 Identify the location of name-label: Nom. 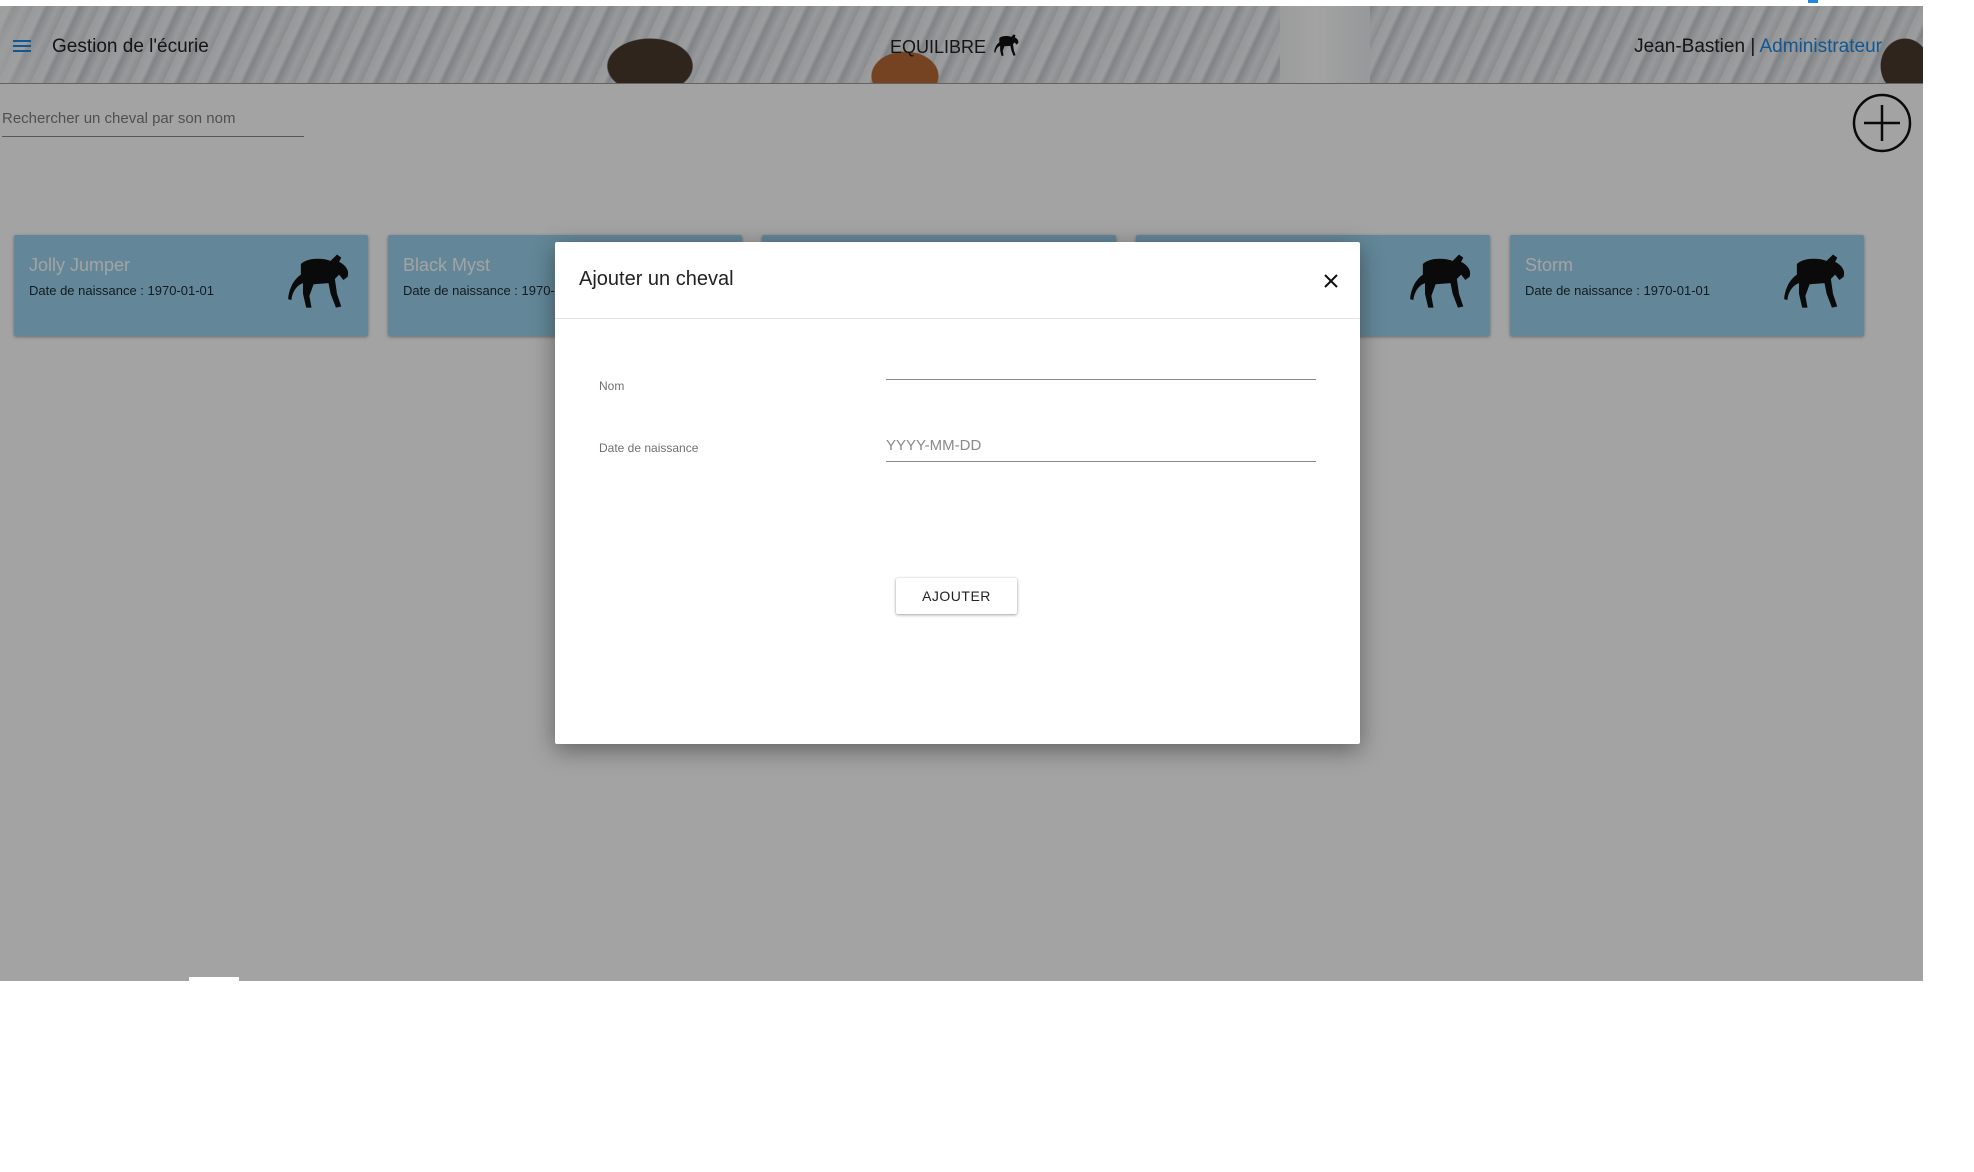
(612, 386).